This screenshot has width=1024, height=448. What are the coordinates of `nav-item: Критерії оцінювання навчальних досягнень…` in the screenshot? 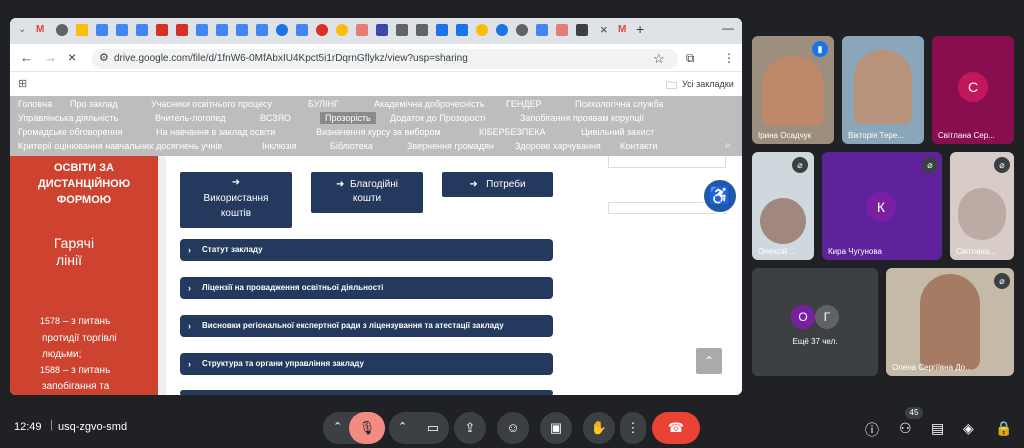 It's located at (120, 146).